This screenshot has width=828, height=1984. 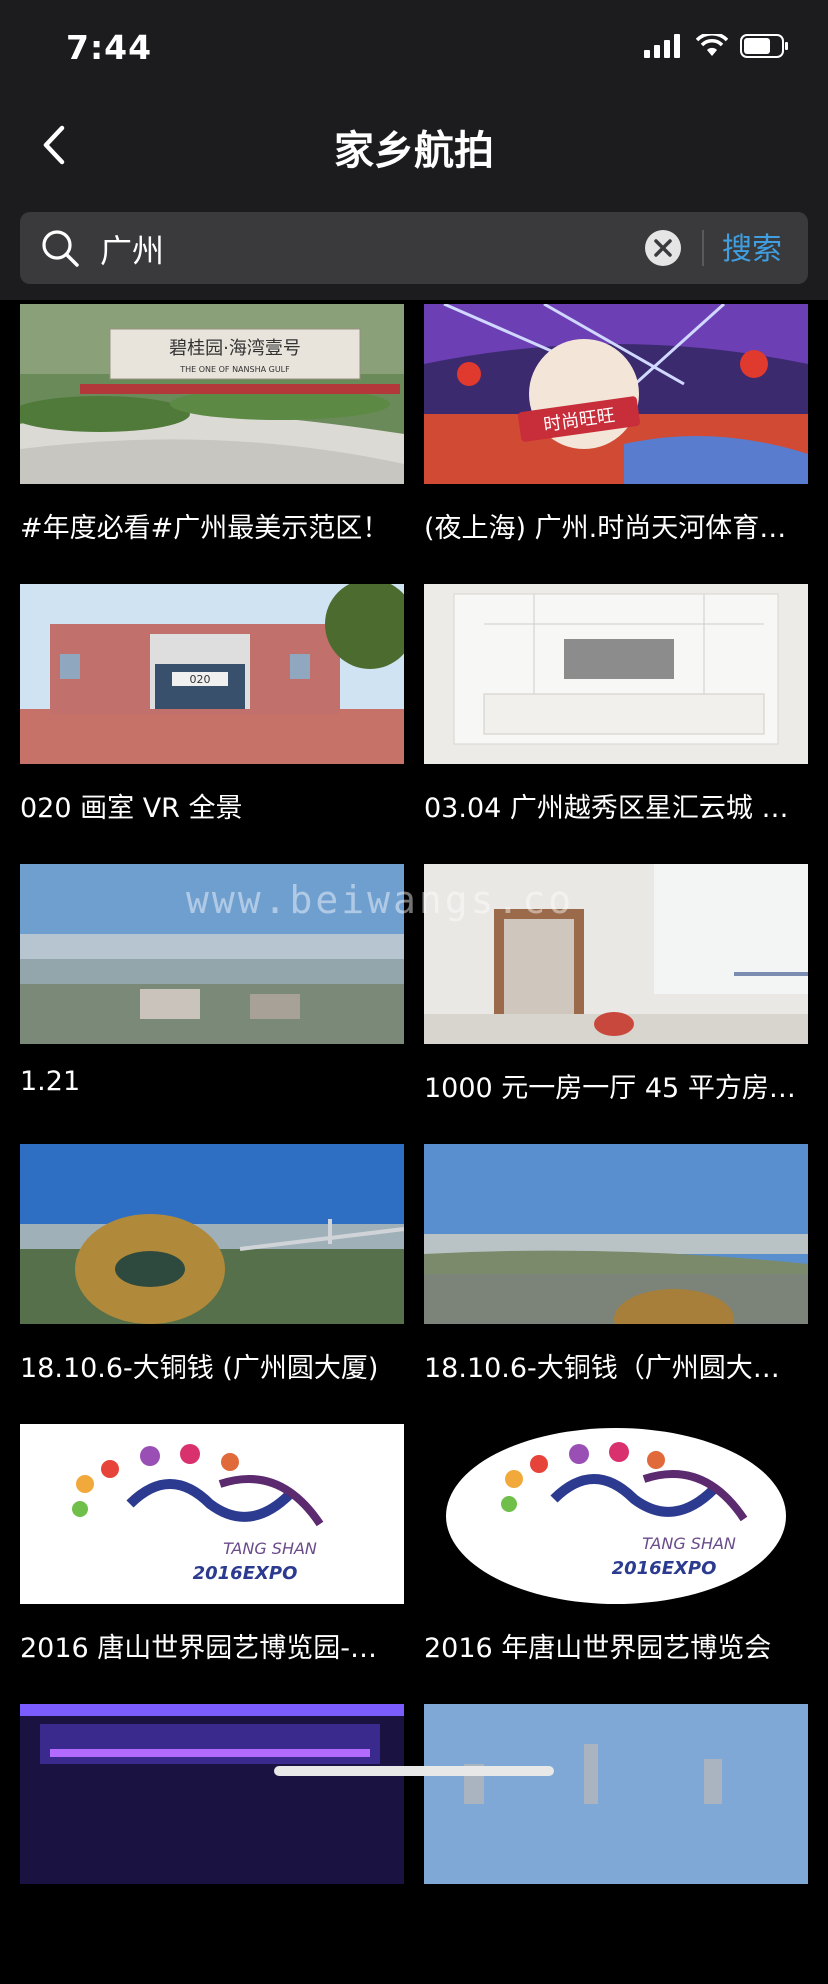 What do you see at coordinates (663, 248) in the screenshot?
I see `clear-icon` at bounding box center [663, 248].